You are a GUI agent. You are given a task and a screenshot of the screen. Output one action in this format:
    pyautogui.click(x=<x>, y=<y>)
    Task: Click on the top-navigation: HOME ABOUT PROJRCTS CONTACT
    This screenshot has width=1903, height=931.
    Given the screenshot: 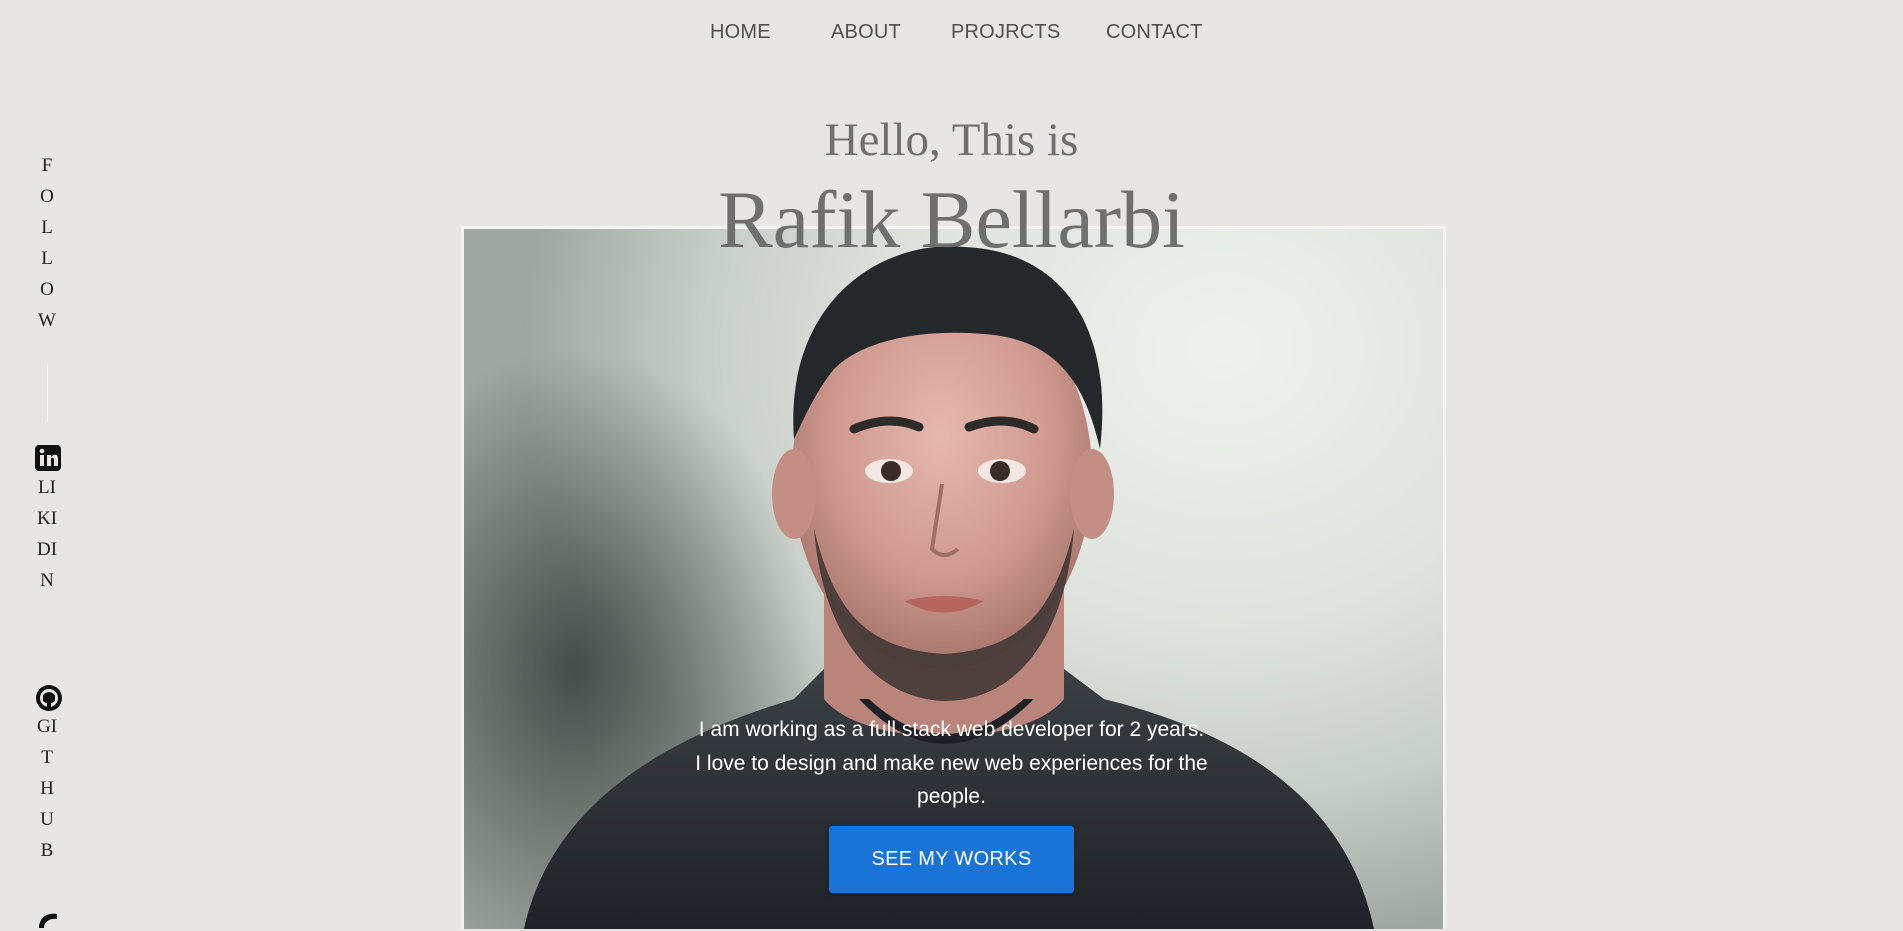 What is the action you would take?
    pyautogui.click(x=951, y=34)
    